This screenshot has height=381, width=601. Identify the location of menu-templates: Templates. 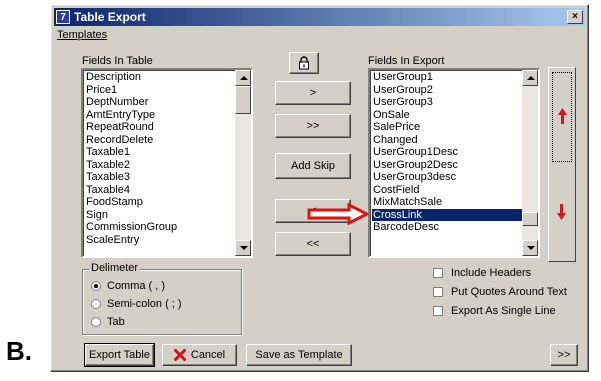
(82, 35).